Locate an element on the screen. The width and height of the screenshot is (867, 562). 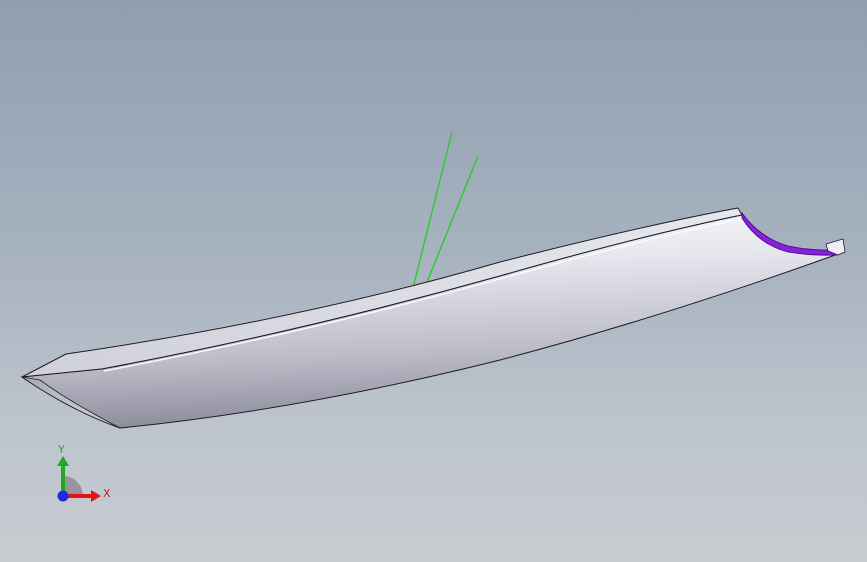
x-axis-label: X is located at coordinates (107, 493).